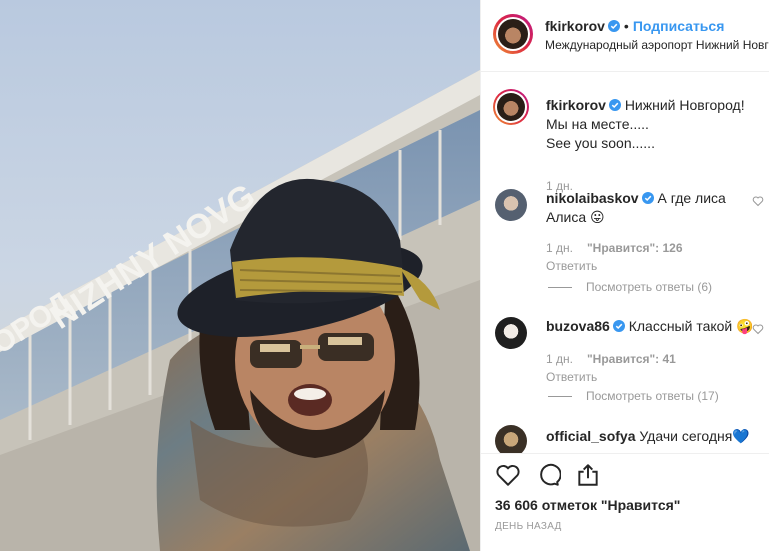 This screenshot has height=551, width=769. What do you see at coordinates (679, 26) in the screenshot?
I see `follow-button: Подписаться` at bounding box center [679, 26].